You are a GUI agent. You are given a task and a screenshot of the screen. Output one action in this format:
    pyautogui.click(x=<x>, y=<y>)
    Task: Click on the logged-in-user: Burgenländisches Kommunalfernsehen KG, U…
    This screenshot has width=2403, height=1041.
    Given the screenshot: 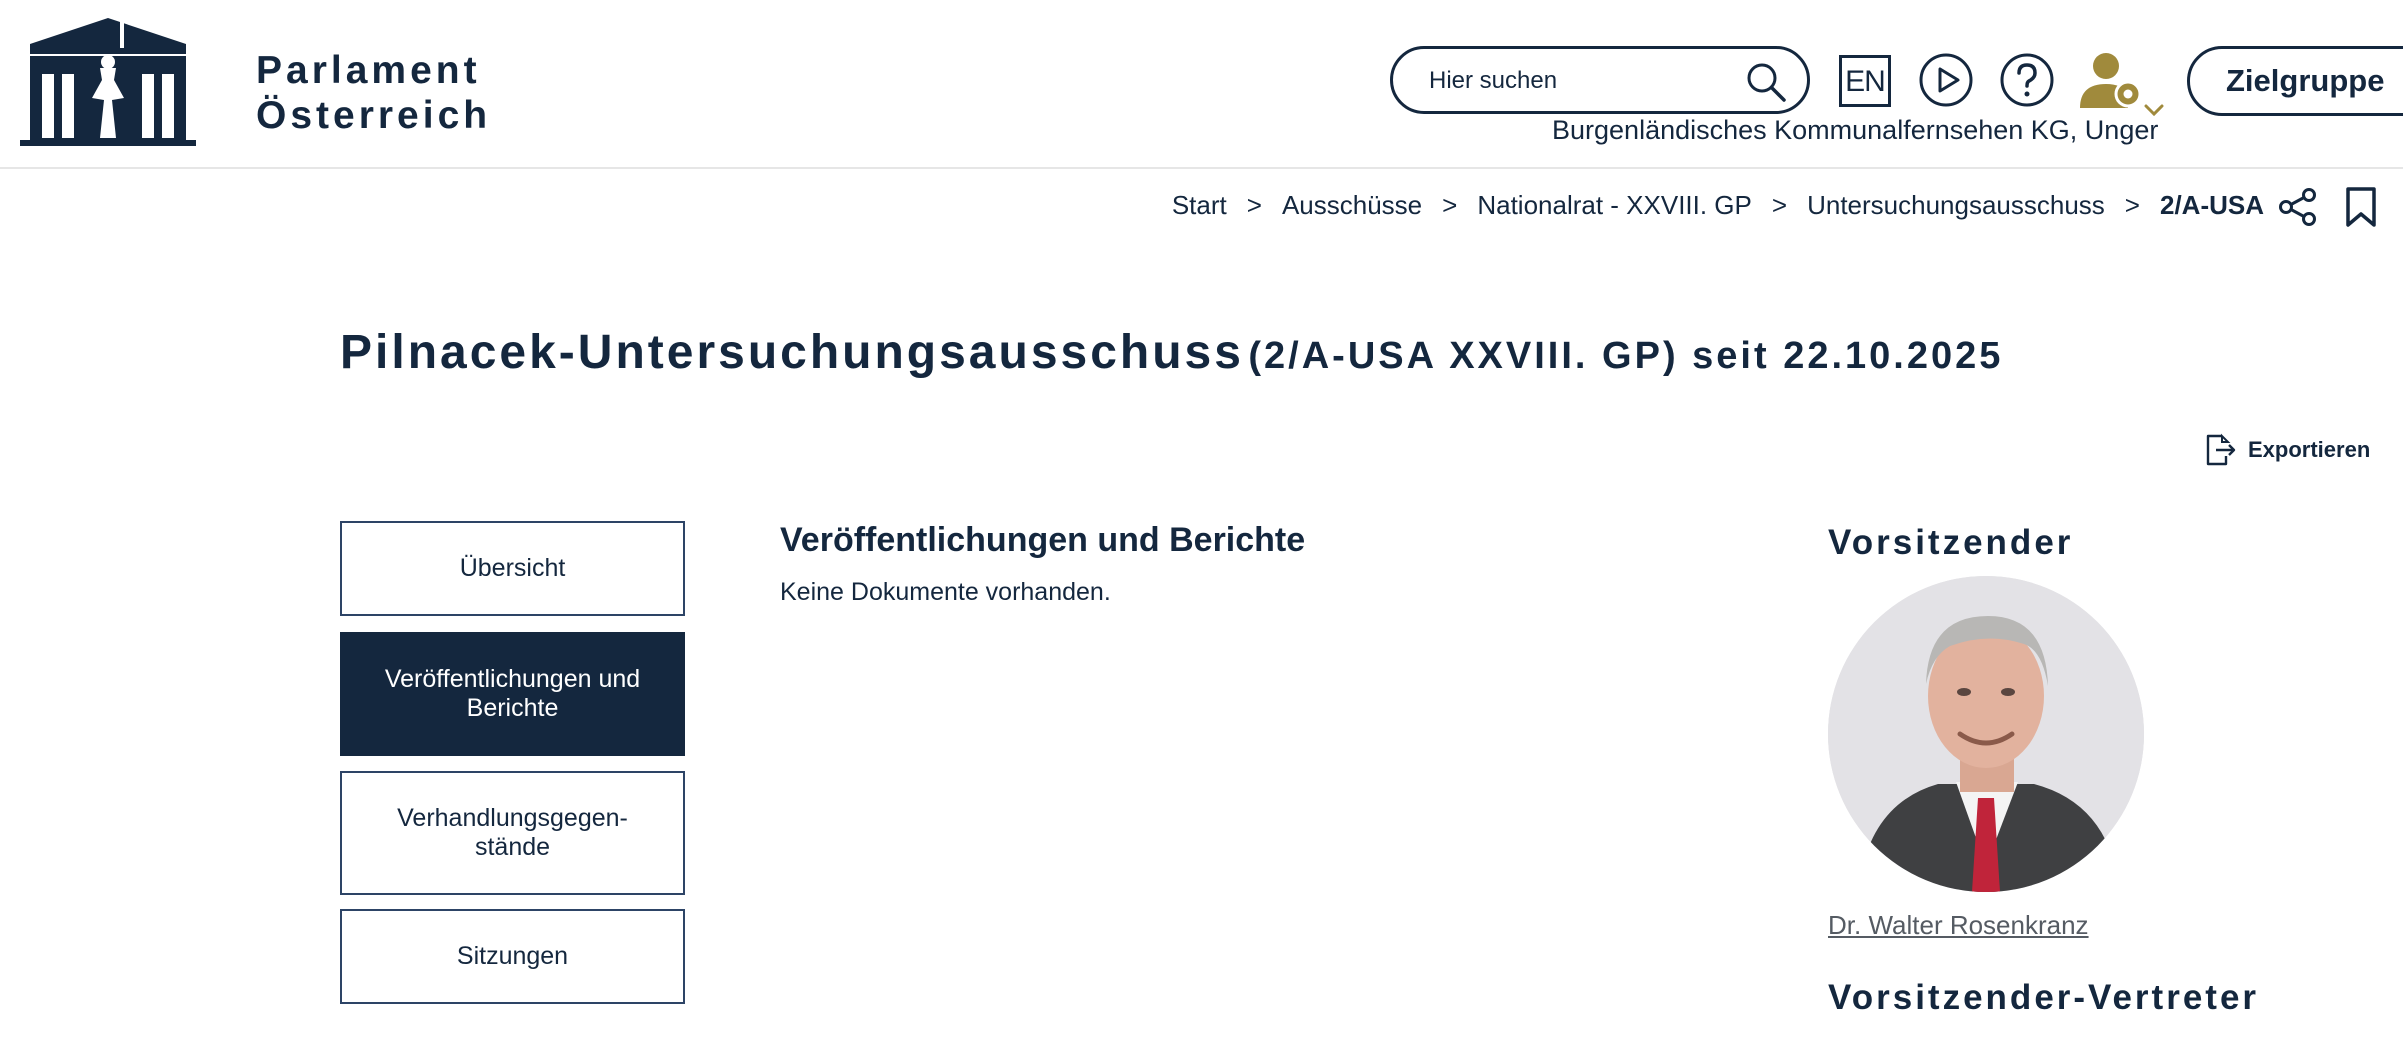 What is the action you would take?
    pyautogui.click(x=1855, y=130)
    